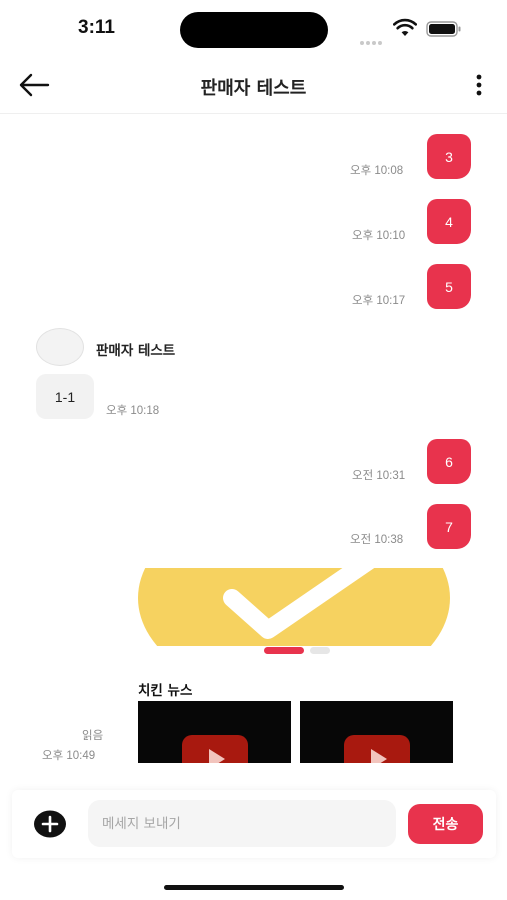  What do you see at coordinates (69, 756) in the screenshot?
I see `message-time: 오후 10:49` at bounding box center [69, 756].